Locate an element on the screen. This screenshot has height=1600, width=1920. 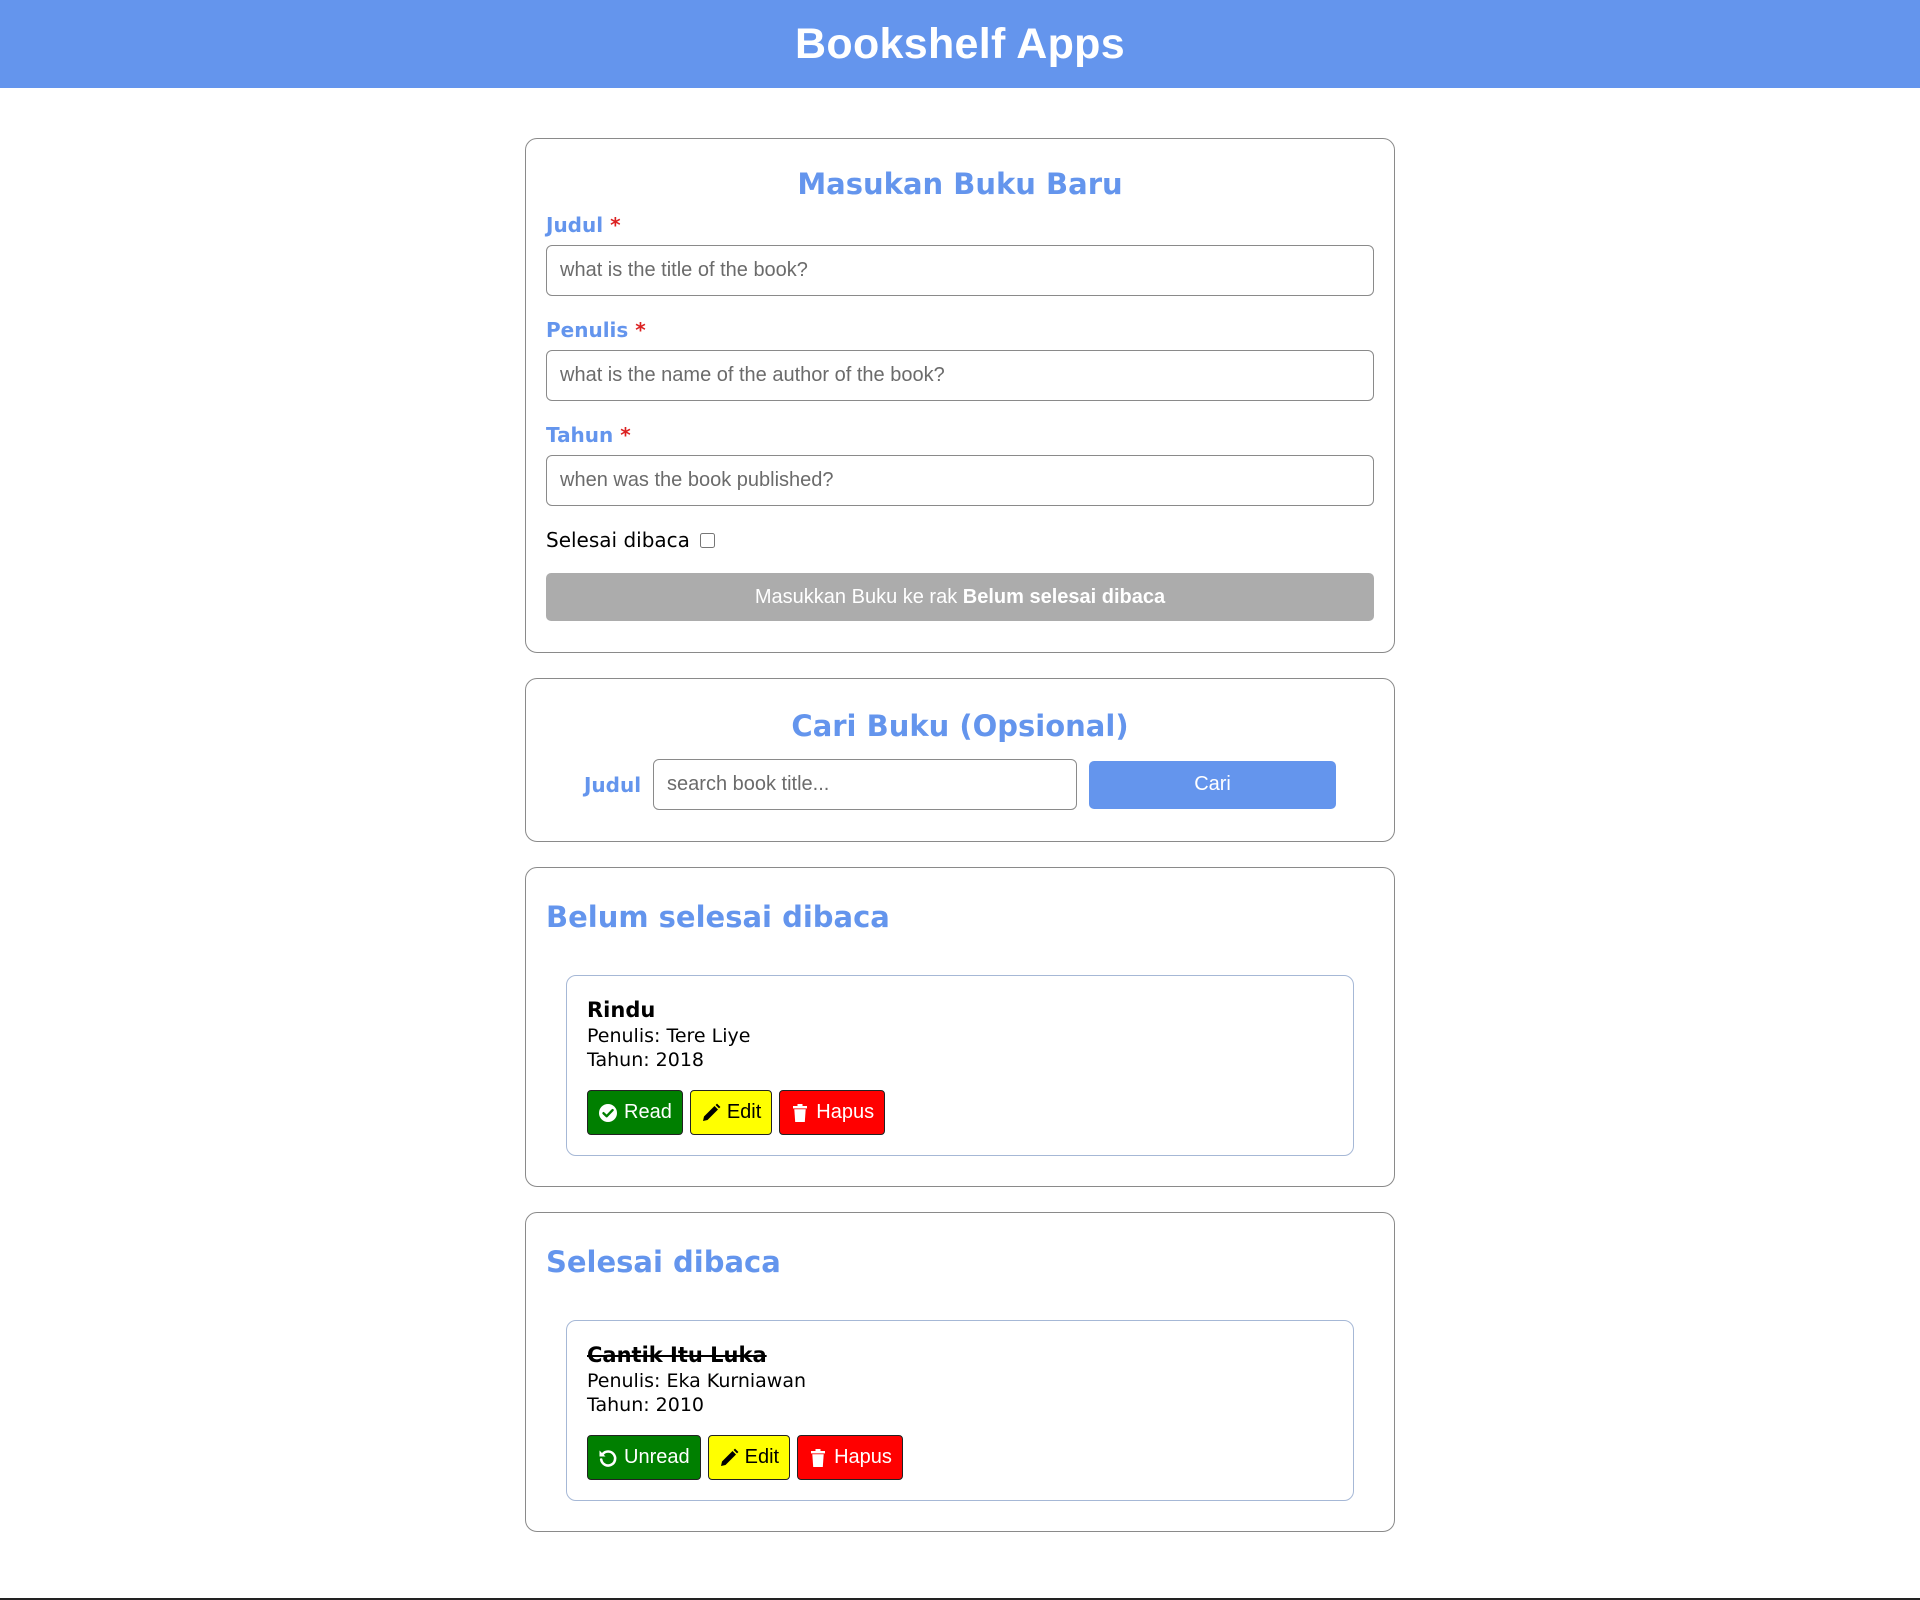
search-button: Cari is located at coordinates (1213, 784).